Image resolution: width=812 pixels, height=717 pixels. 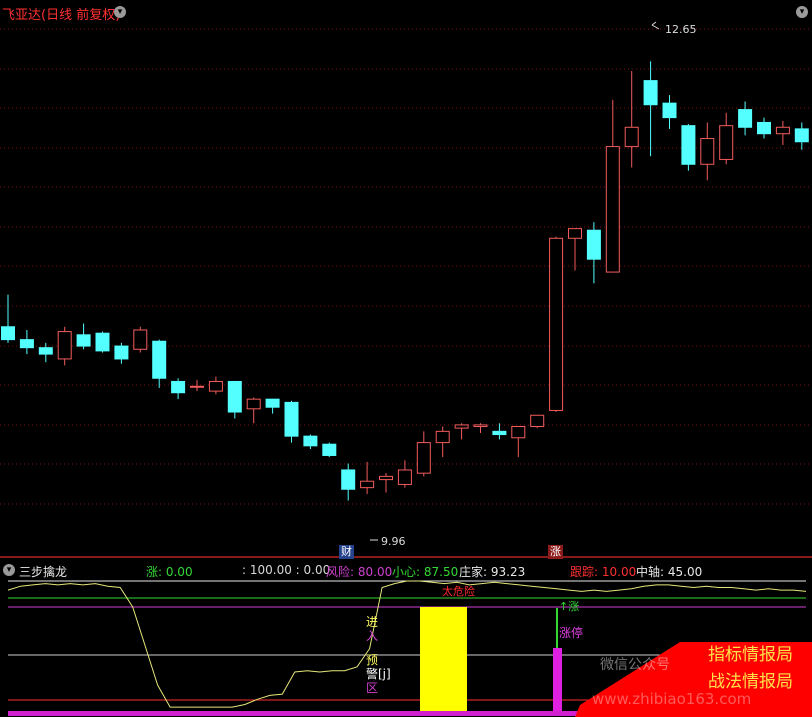 What do you see at coordinates (557, 681) in the screenshot?
I see `limit-up-bar` at bounding box center [557, 681].